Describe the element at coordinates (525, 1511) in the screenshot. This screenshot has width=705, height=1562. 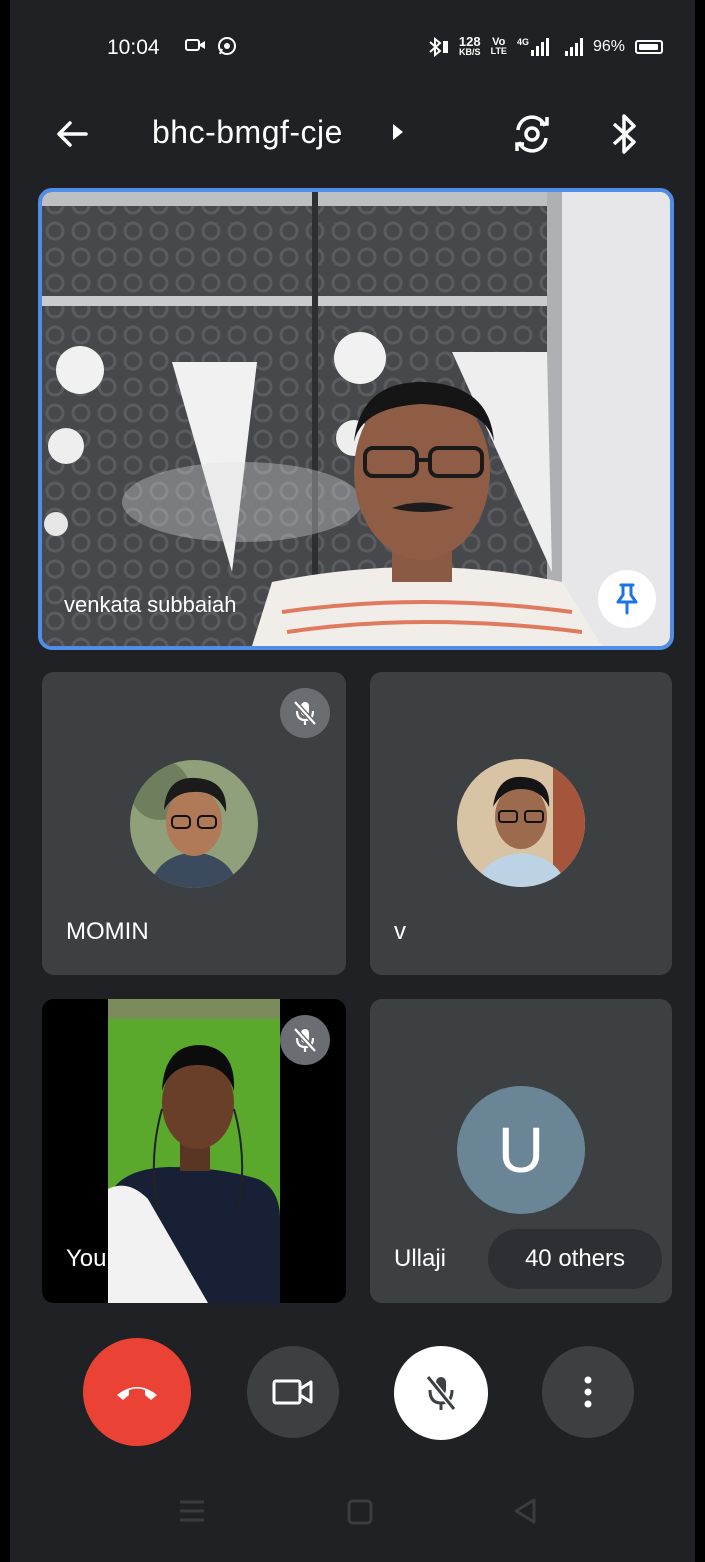
I see `back-triangle-icon` at that location.